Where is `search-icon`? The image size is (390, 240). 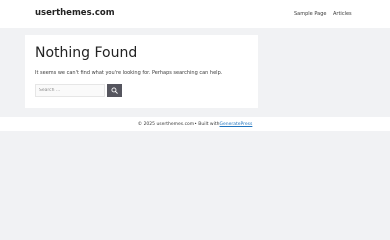 search-icon is located at coordinates (114, 90).